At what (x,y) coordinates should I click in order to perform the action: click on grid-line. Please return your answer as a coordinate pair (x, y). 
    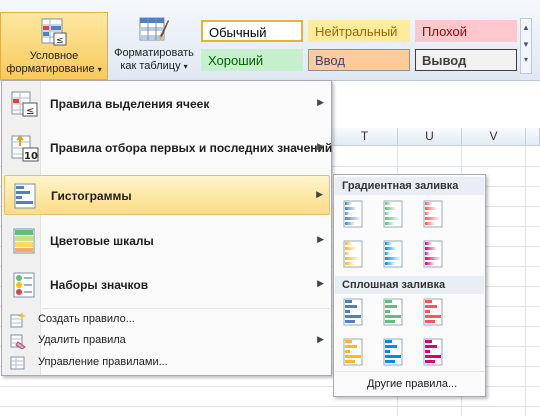
    Looking at the image, I should click on (270, 406).